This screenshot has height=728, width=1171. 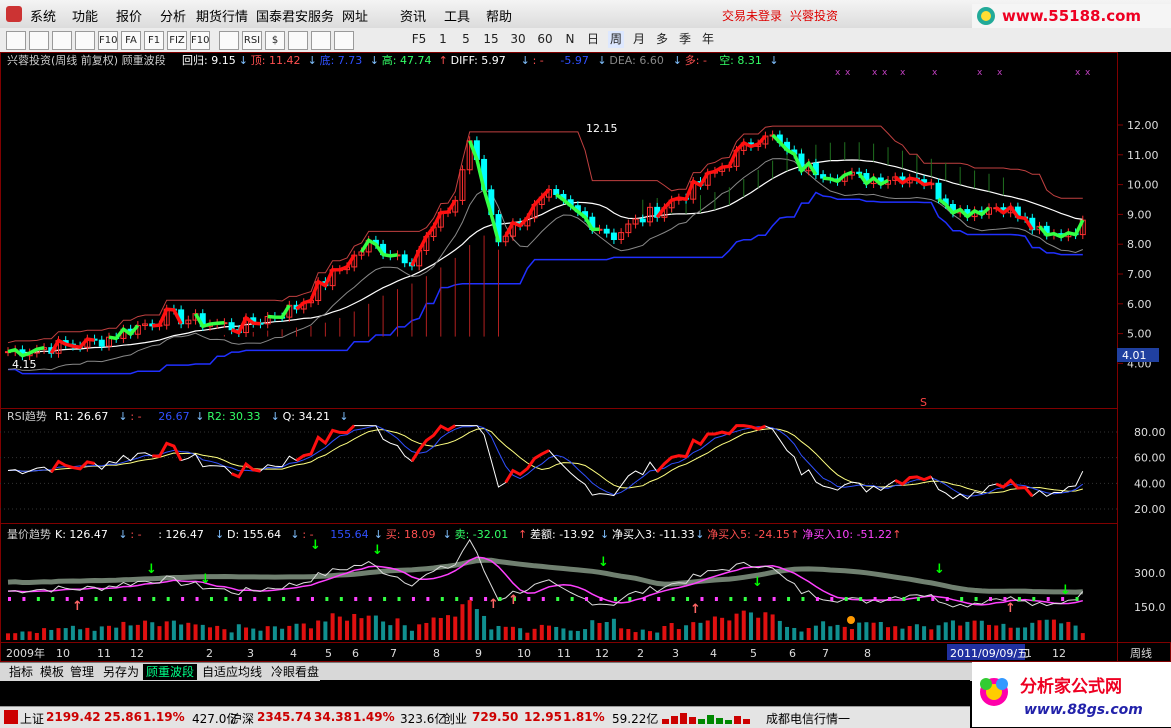 What do you see at coordinates (457, 15) in the screenshot?
I see `menu-item-8: 工具` at bounding box center [457, 15].